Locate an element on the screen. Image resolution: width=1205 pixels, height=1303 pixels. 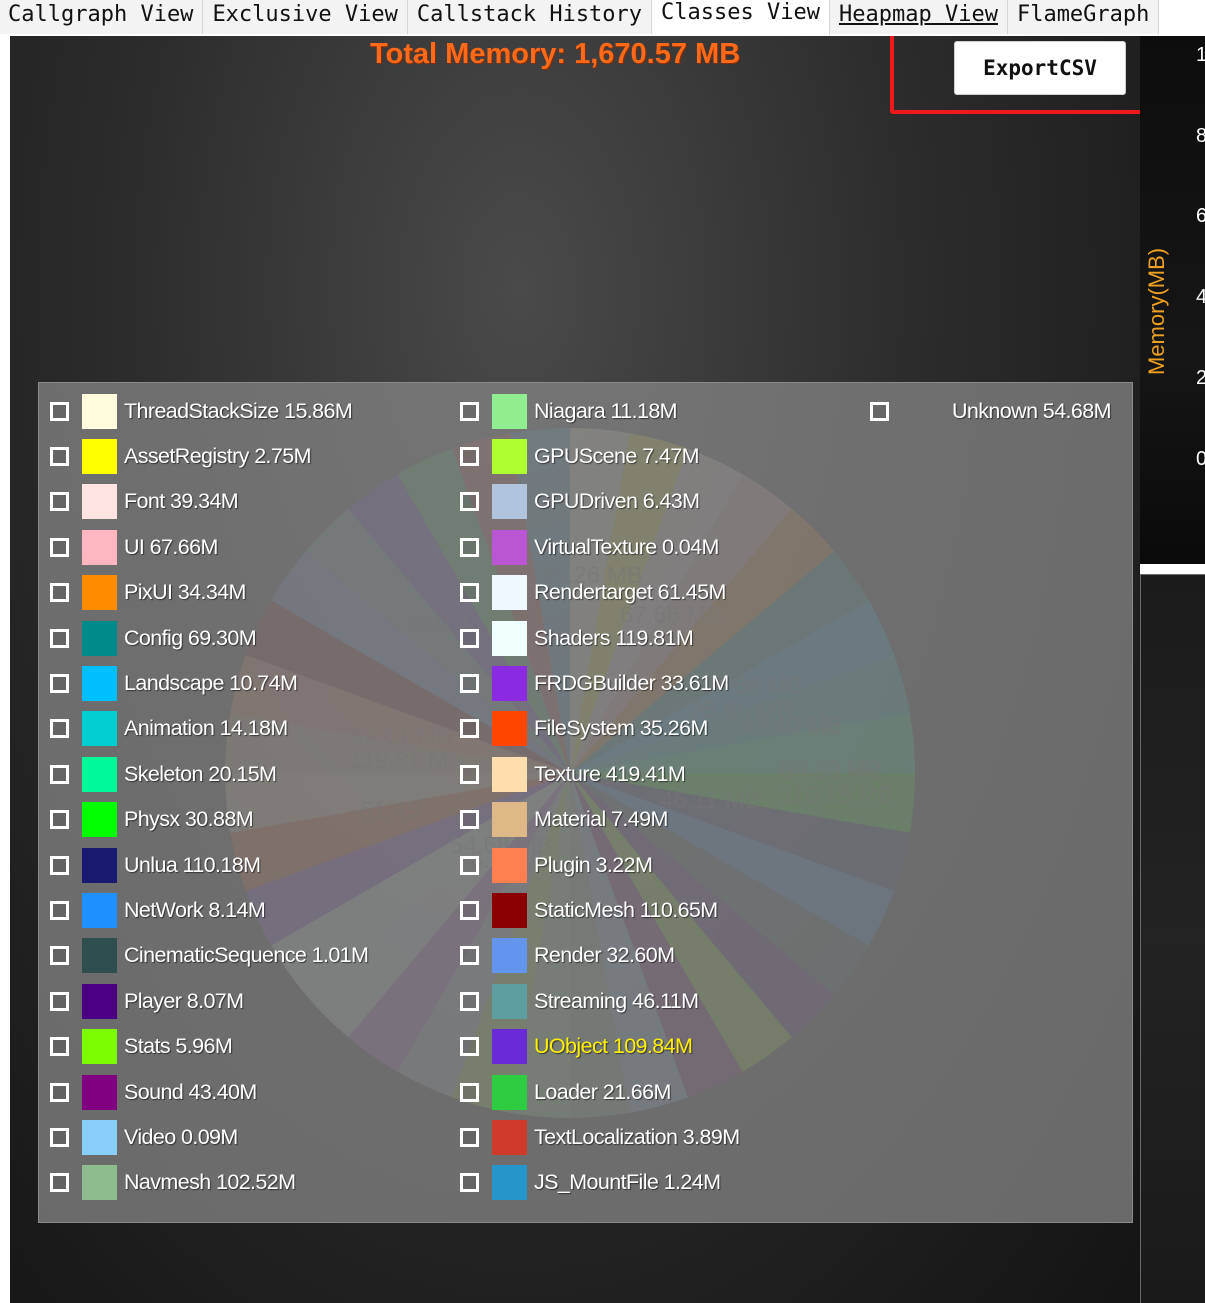
legend-item: Physx 30.88M is located at coordinates (151, 820).